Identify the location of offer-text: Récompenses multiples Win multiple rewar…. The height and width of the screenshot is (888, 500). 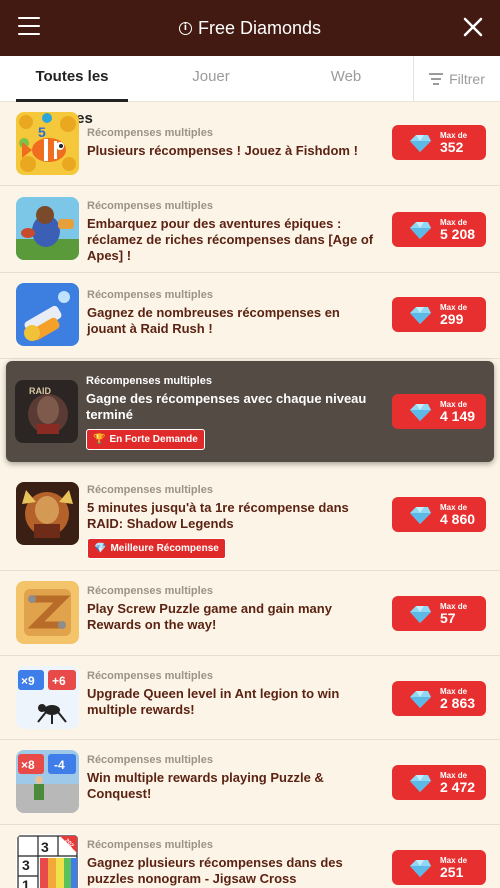
(234, 778).